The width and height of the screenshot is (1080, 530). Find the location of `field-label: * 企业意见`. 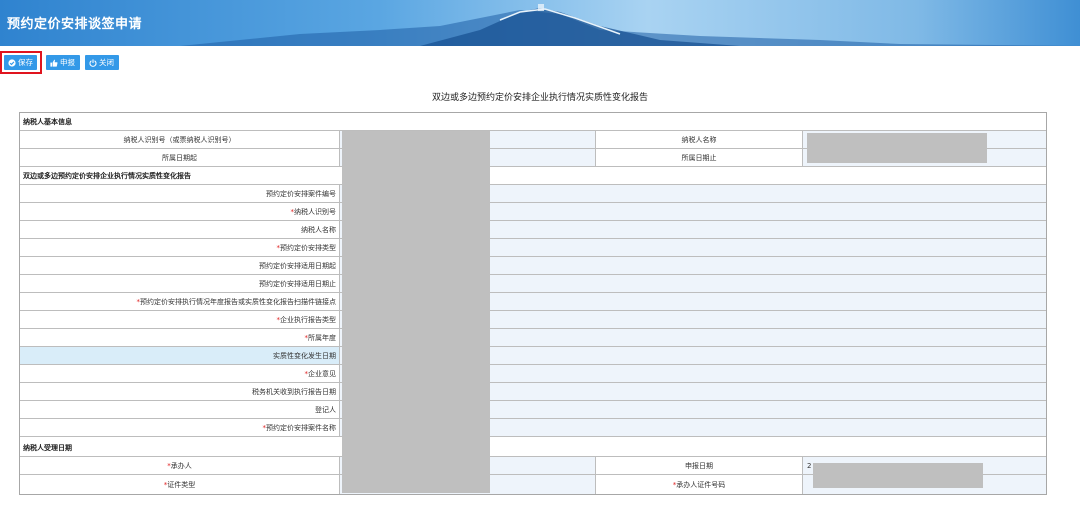

field-label: * 企业意见 is located at coordinates (180, 373).